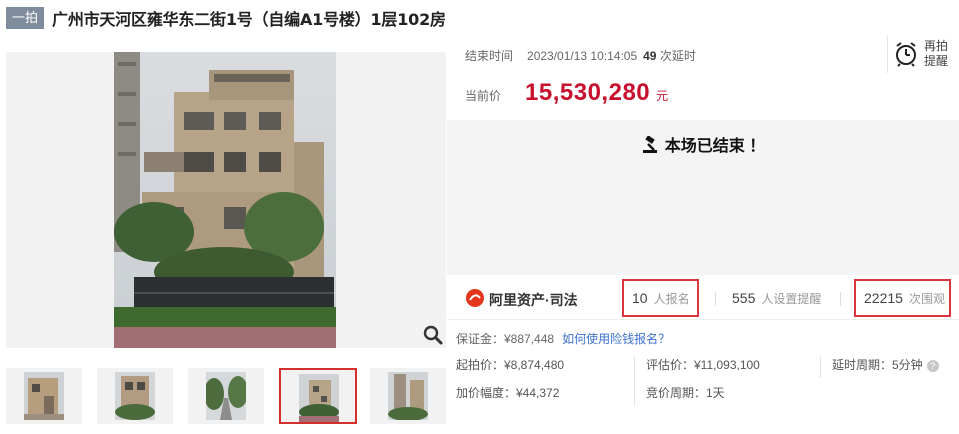 Image resolution: width=959 pixels, height=434 pixels. I want to click on bid-increment: 加价幅度：¥44,372, so click(508, 393).